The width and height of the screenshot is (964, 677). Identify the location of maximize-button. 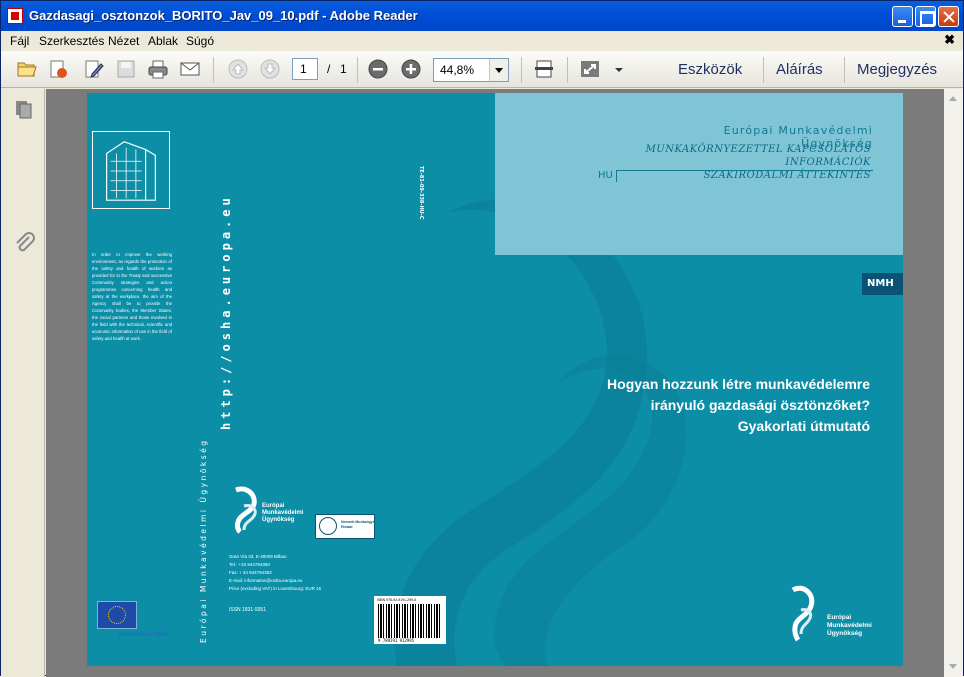
(925, 16).